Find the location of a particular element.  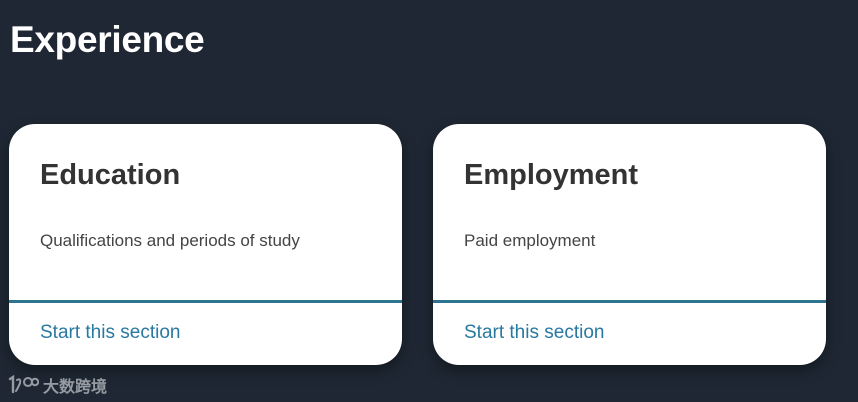

watermark: 大数跨境 is located at coordinates (57, 385).